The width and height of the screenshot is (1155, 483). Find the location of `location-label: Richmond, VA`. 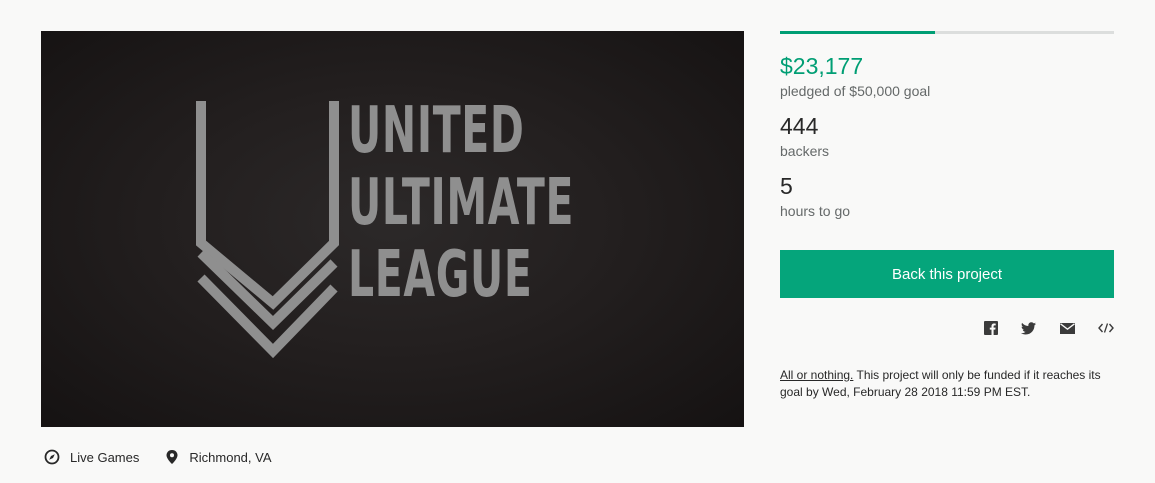

location-label: Richmond, VA is located at coordinates (230, 457).